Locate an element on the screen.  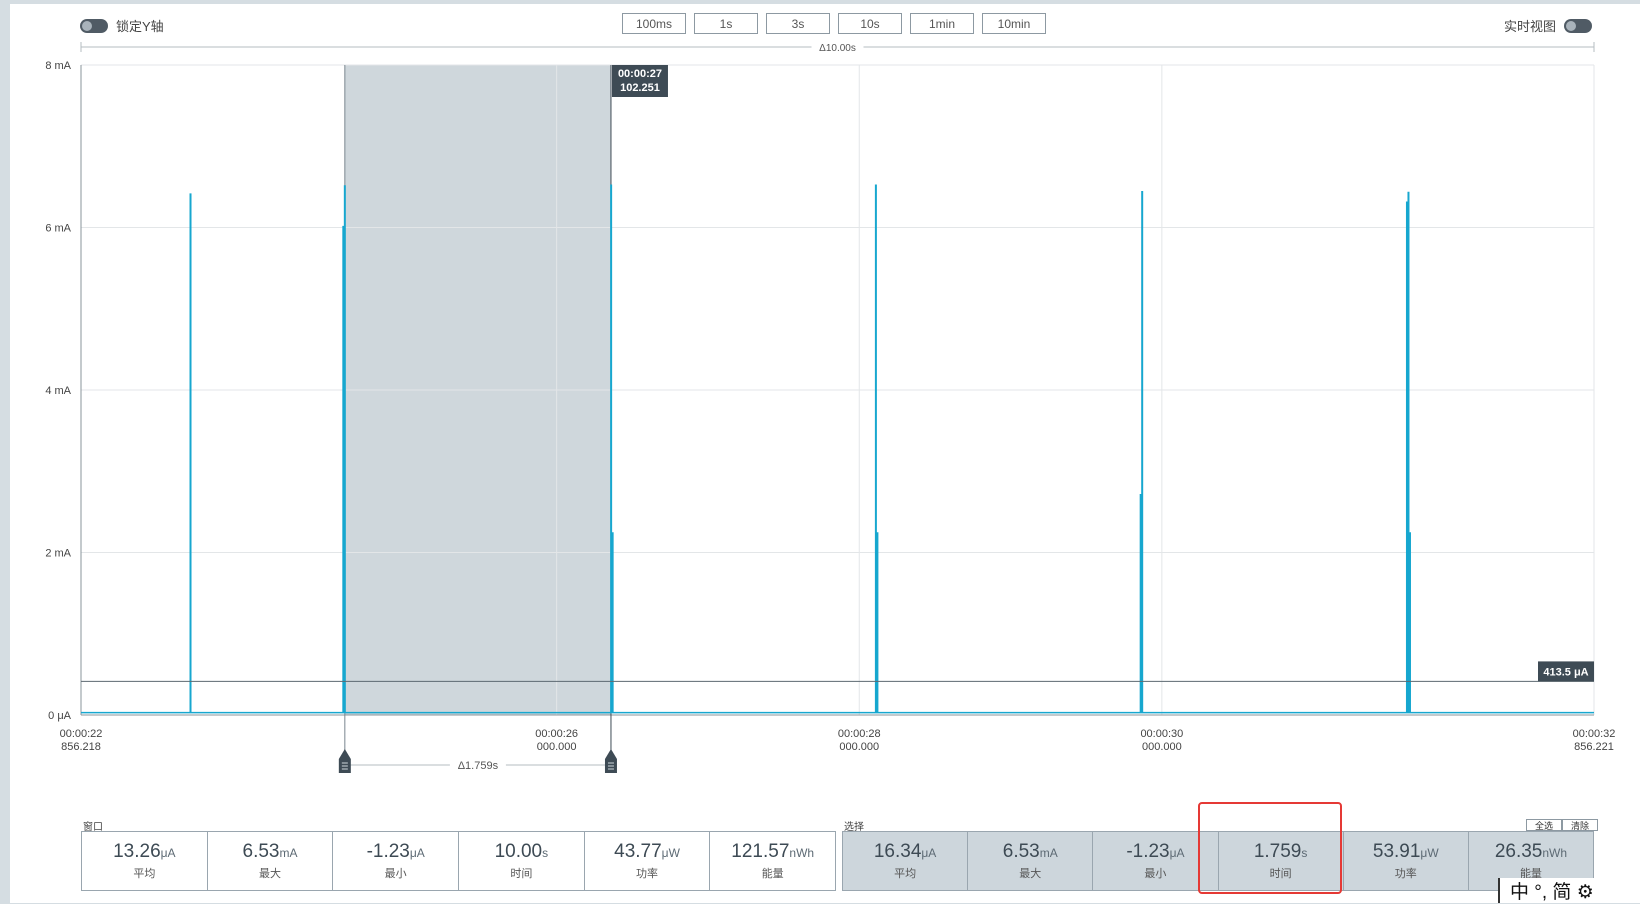
selection-action-buttons: 全选 清除 is located at coordinates (1562, 825).